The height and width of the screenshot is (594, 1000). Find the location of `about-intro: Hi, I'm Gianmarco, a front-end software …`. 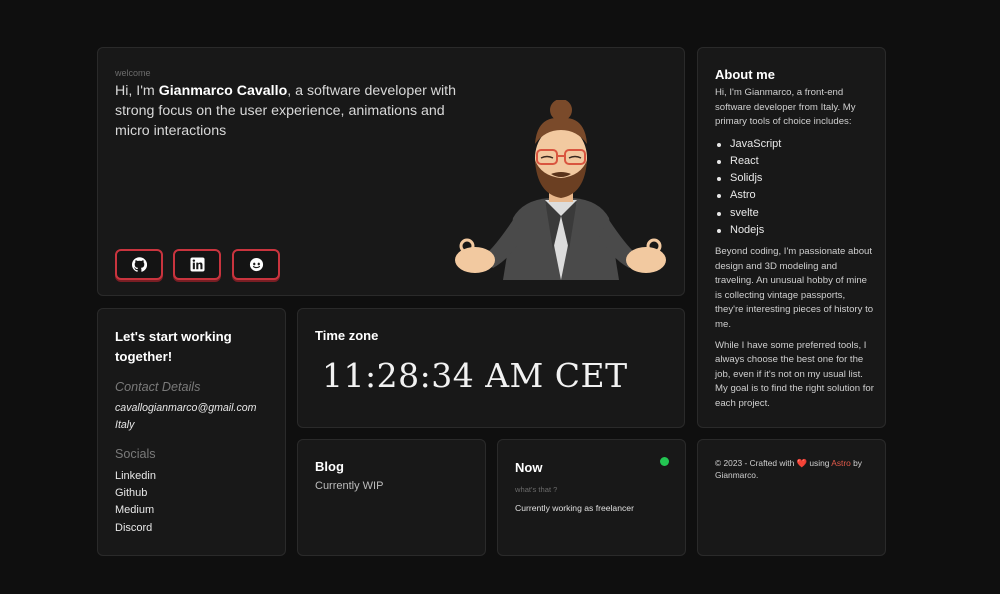

about-intro: Hi, I'm Gianmarco, a front-end software … is located at coordinates (785, 107).